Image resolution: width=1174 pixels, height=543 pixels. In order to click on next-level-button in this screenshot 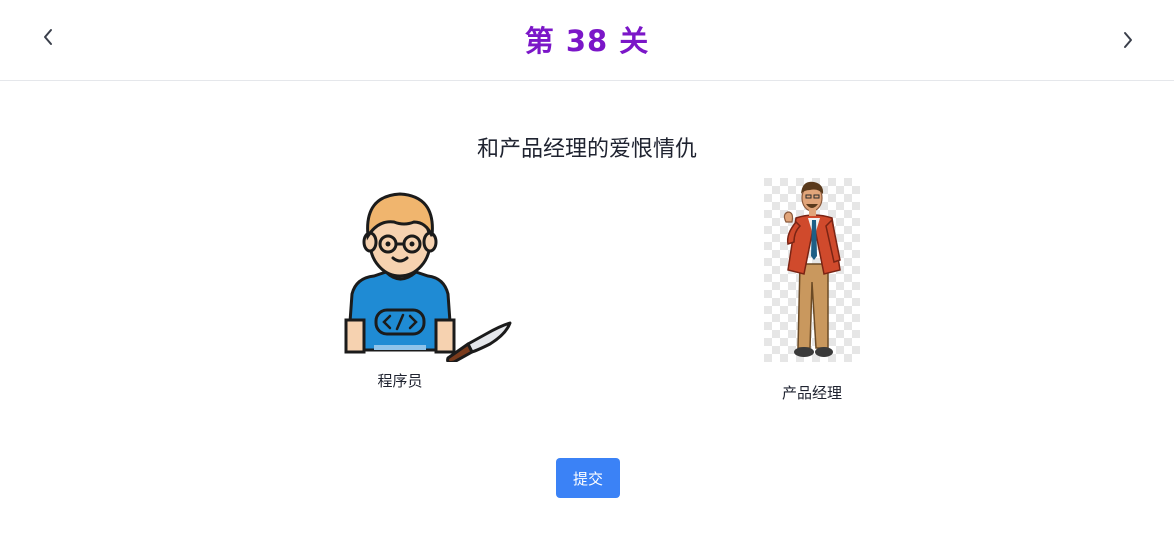, I will do `click(1127, 40)`.